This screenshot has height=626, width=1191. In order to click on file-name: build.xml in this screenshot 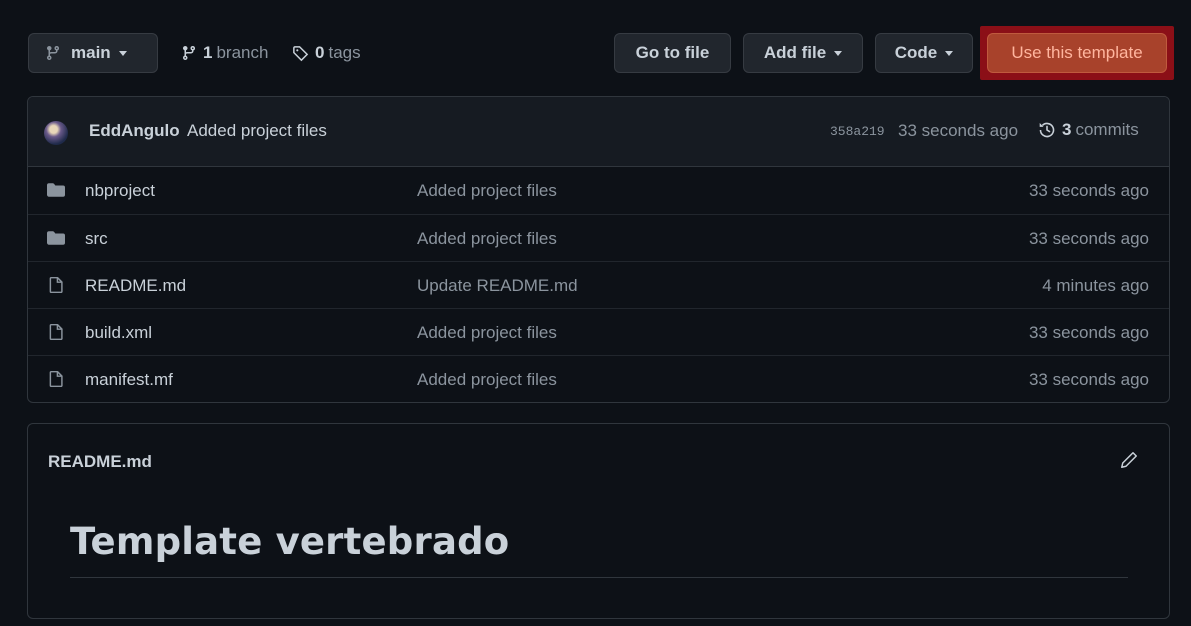, I will do `click(118, 333)`.